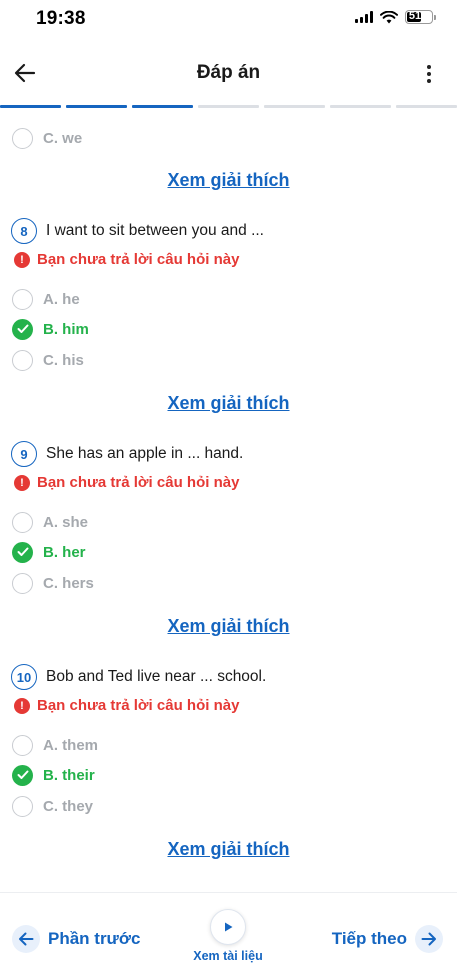  I want to click on option-label: B. their, so click(69, 775).